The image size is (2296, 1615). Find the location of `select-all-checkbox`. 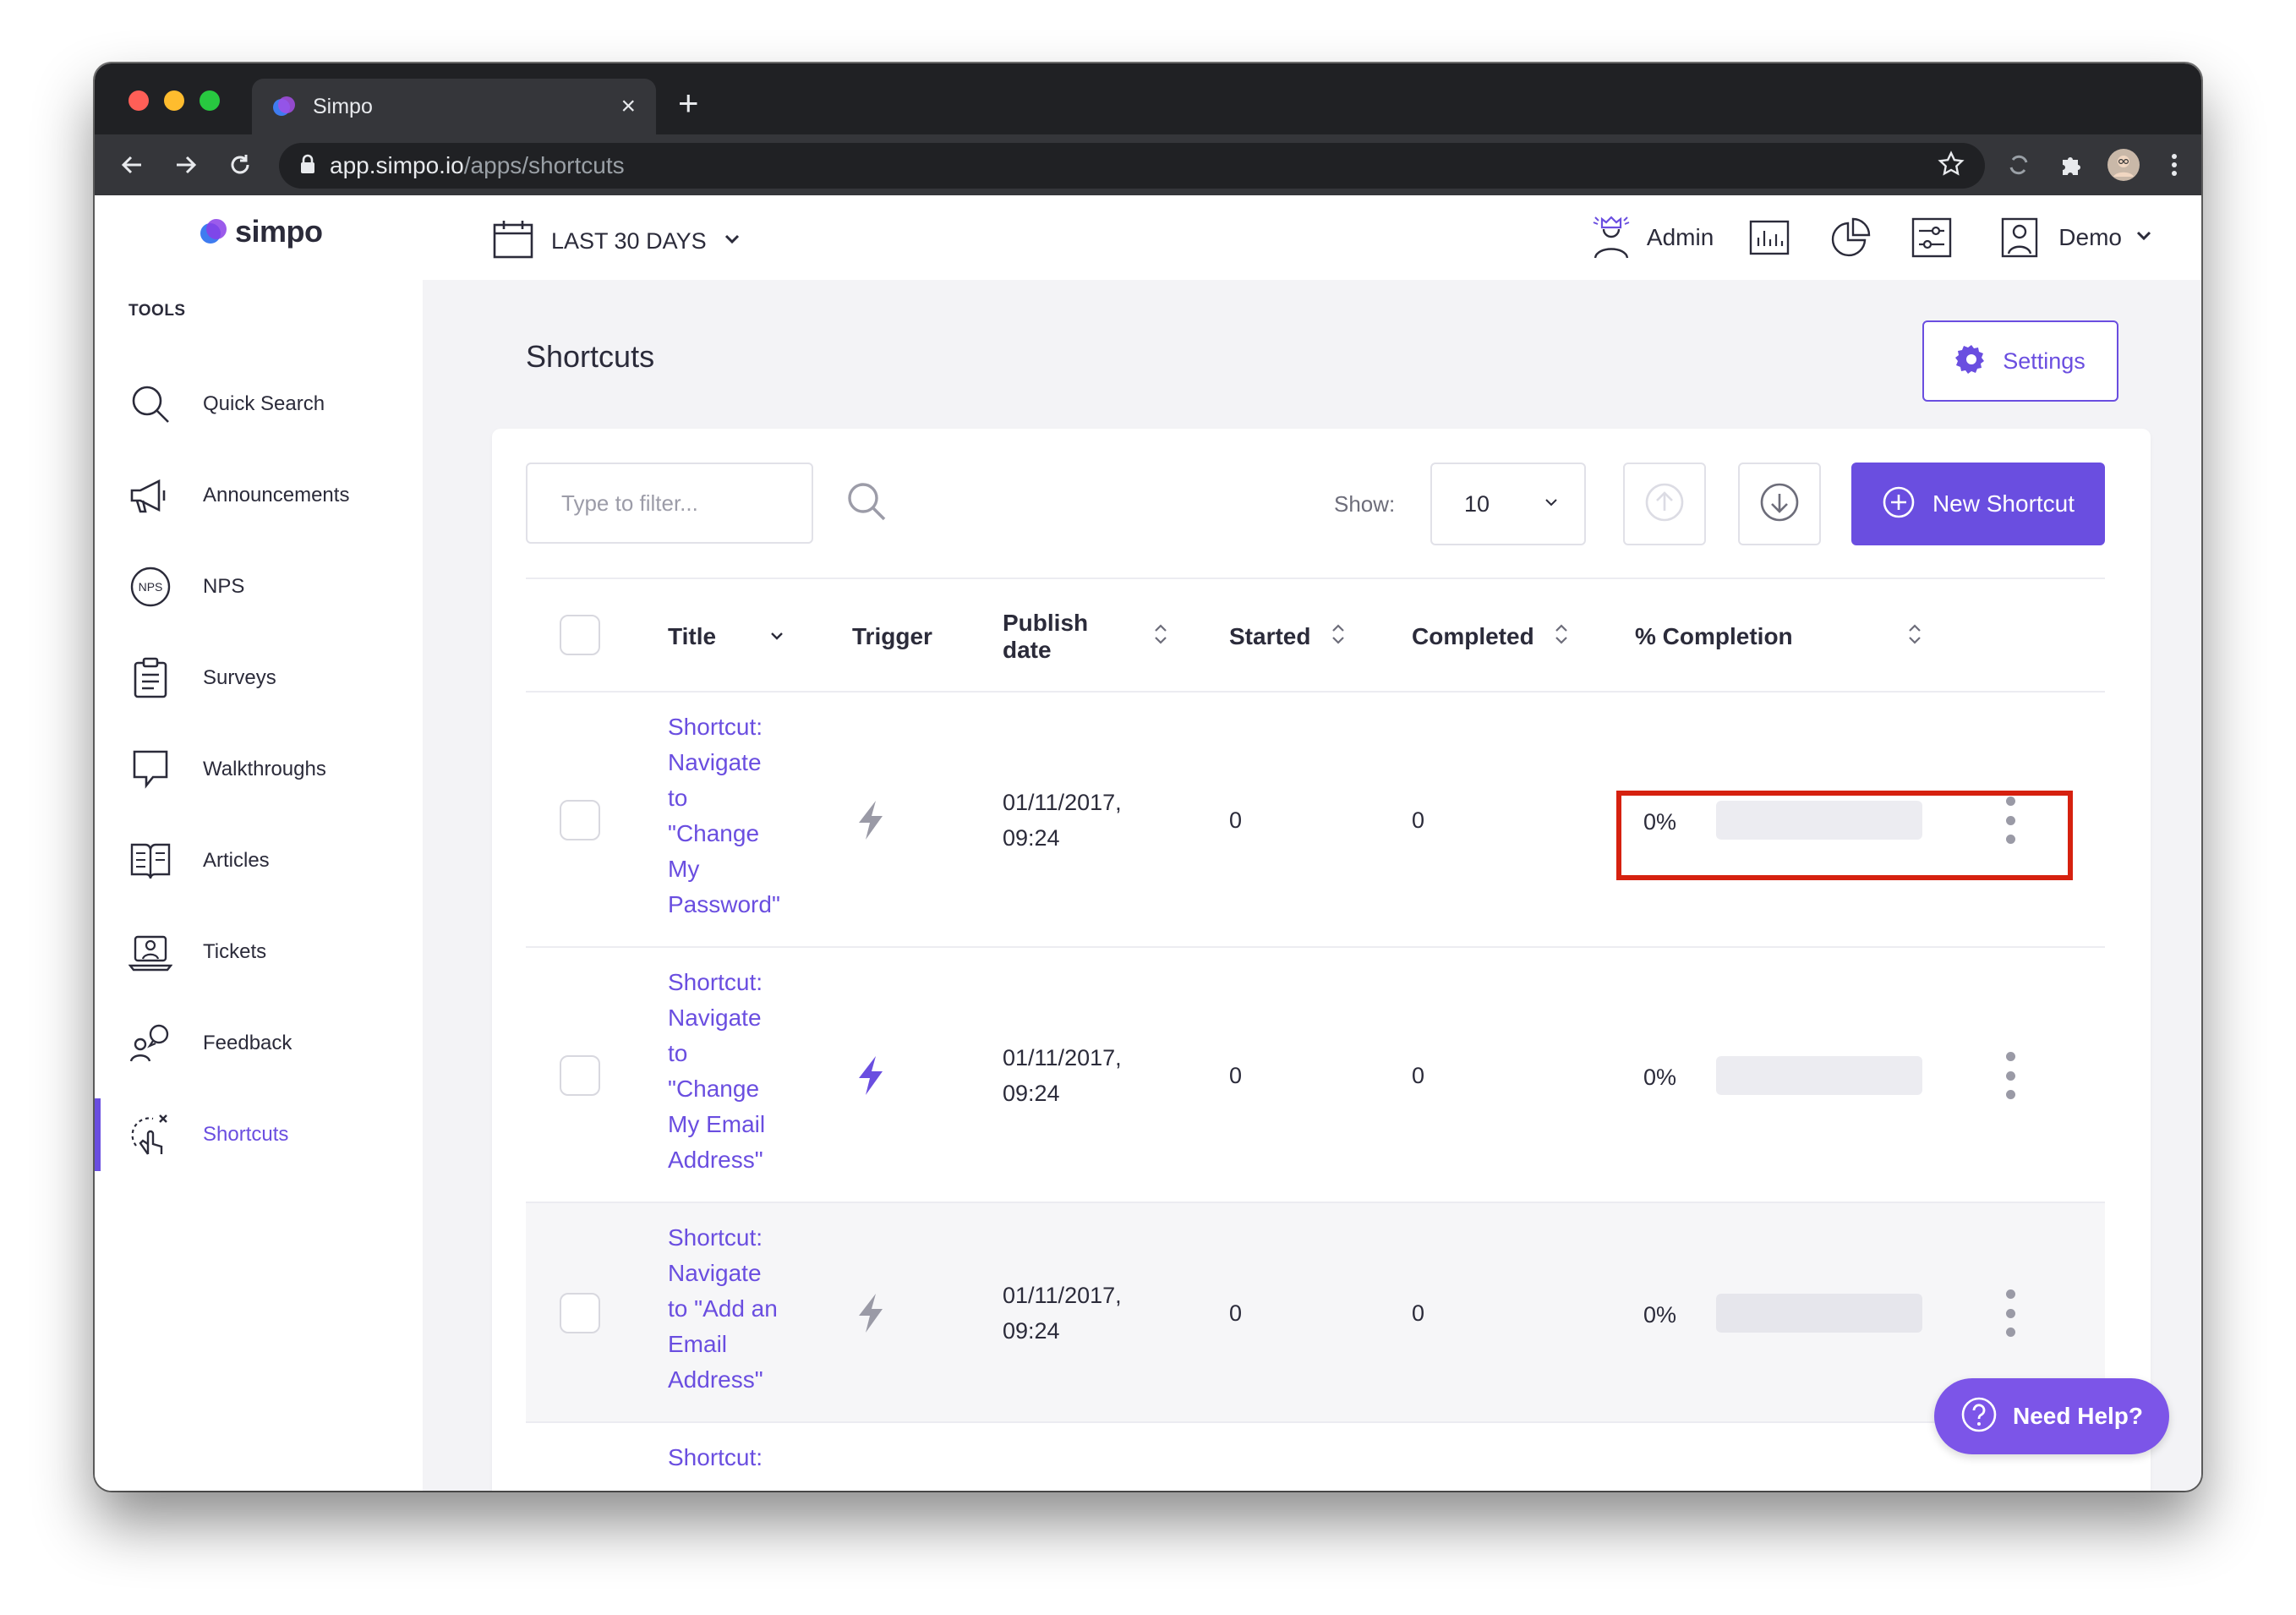

select-all-checkbox is located at coordinates (580, 635).